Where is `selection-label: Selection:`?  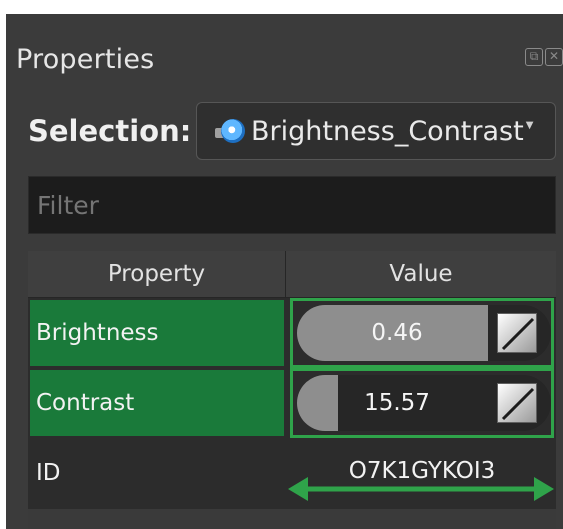
selection-label: Selection: is located at coordinates (110, 131).